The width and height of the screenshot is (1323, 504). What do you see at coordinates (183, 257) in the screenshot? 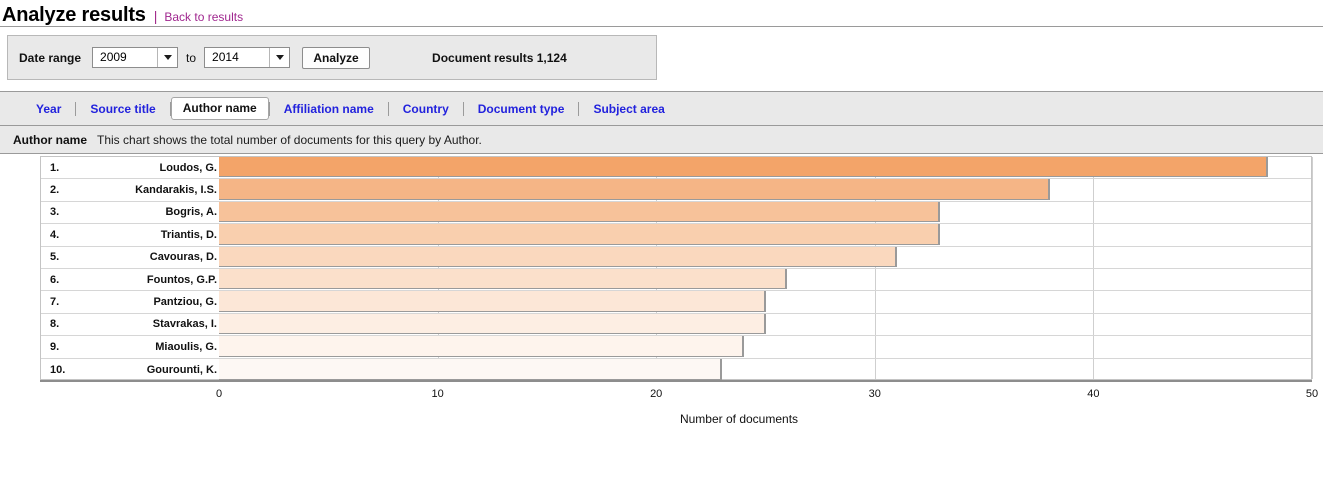
I see `chart-row-label: Cavouras, D.` at bounding box center [183, 257].